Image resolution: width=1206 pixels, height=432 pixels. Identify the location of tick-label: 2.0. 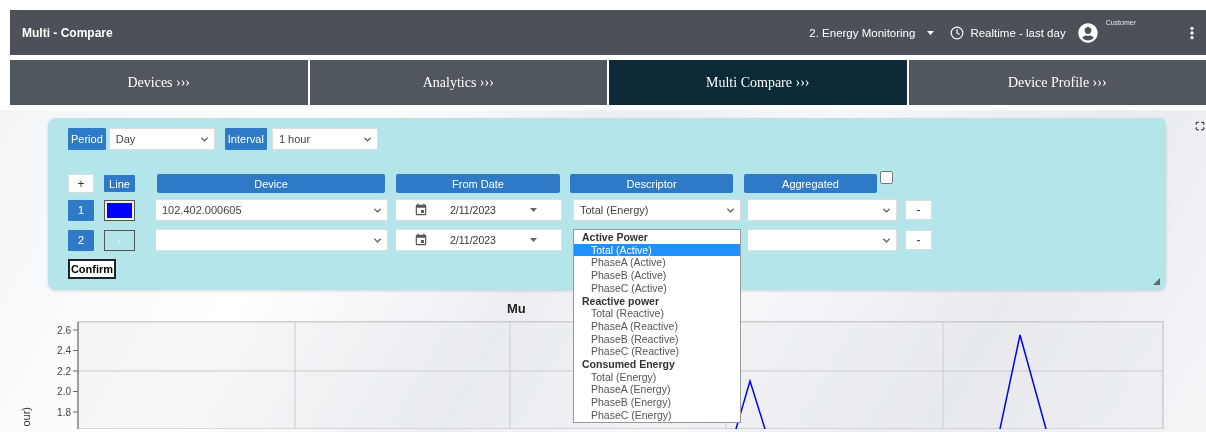
(64, 391).